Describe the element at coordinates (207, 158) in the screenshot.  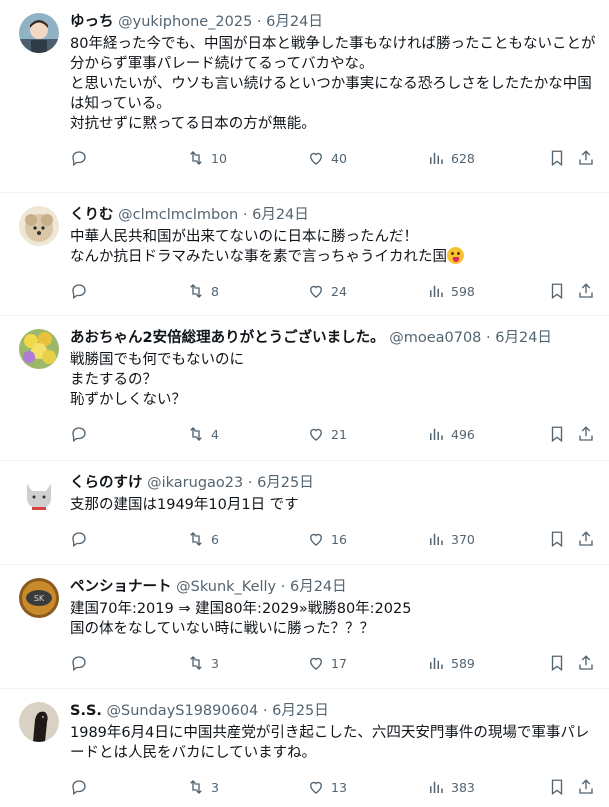
I see `retweet-button: 10` at that location.